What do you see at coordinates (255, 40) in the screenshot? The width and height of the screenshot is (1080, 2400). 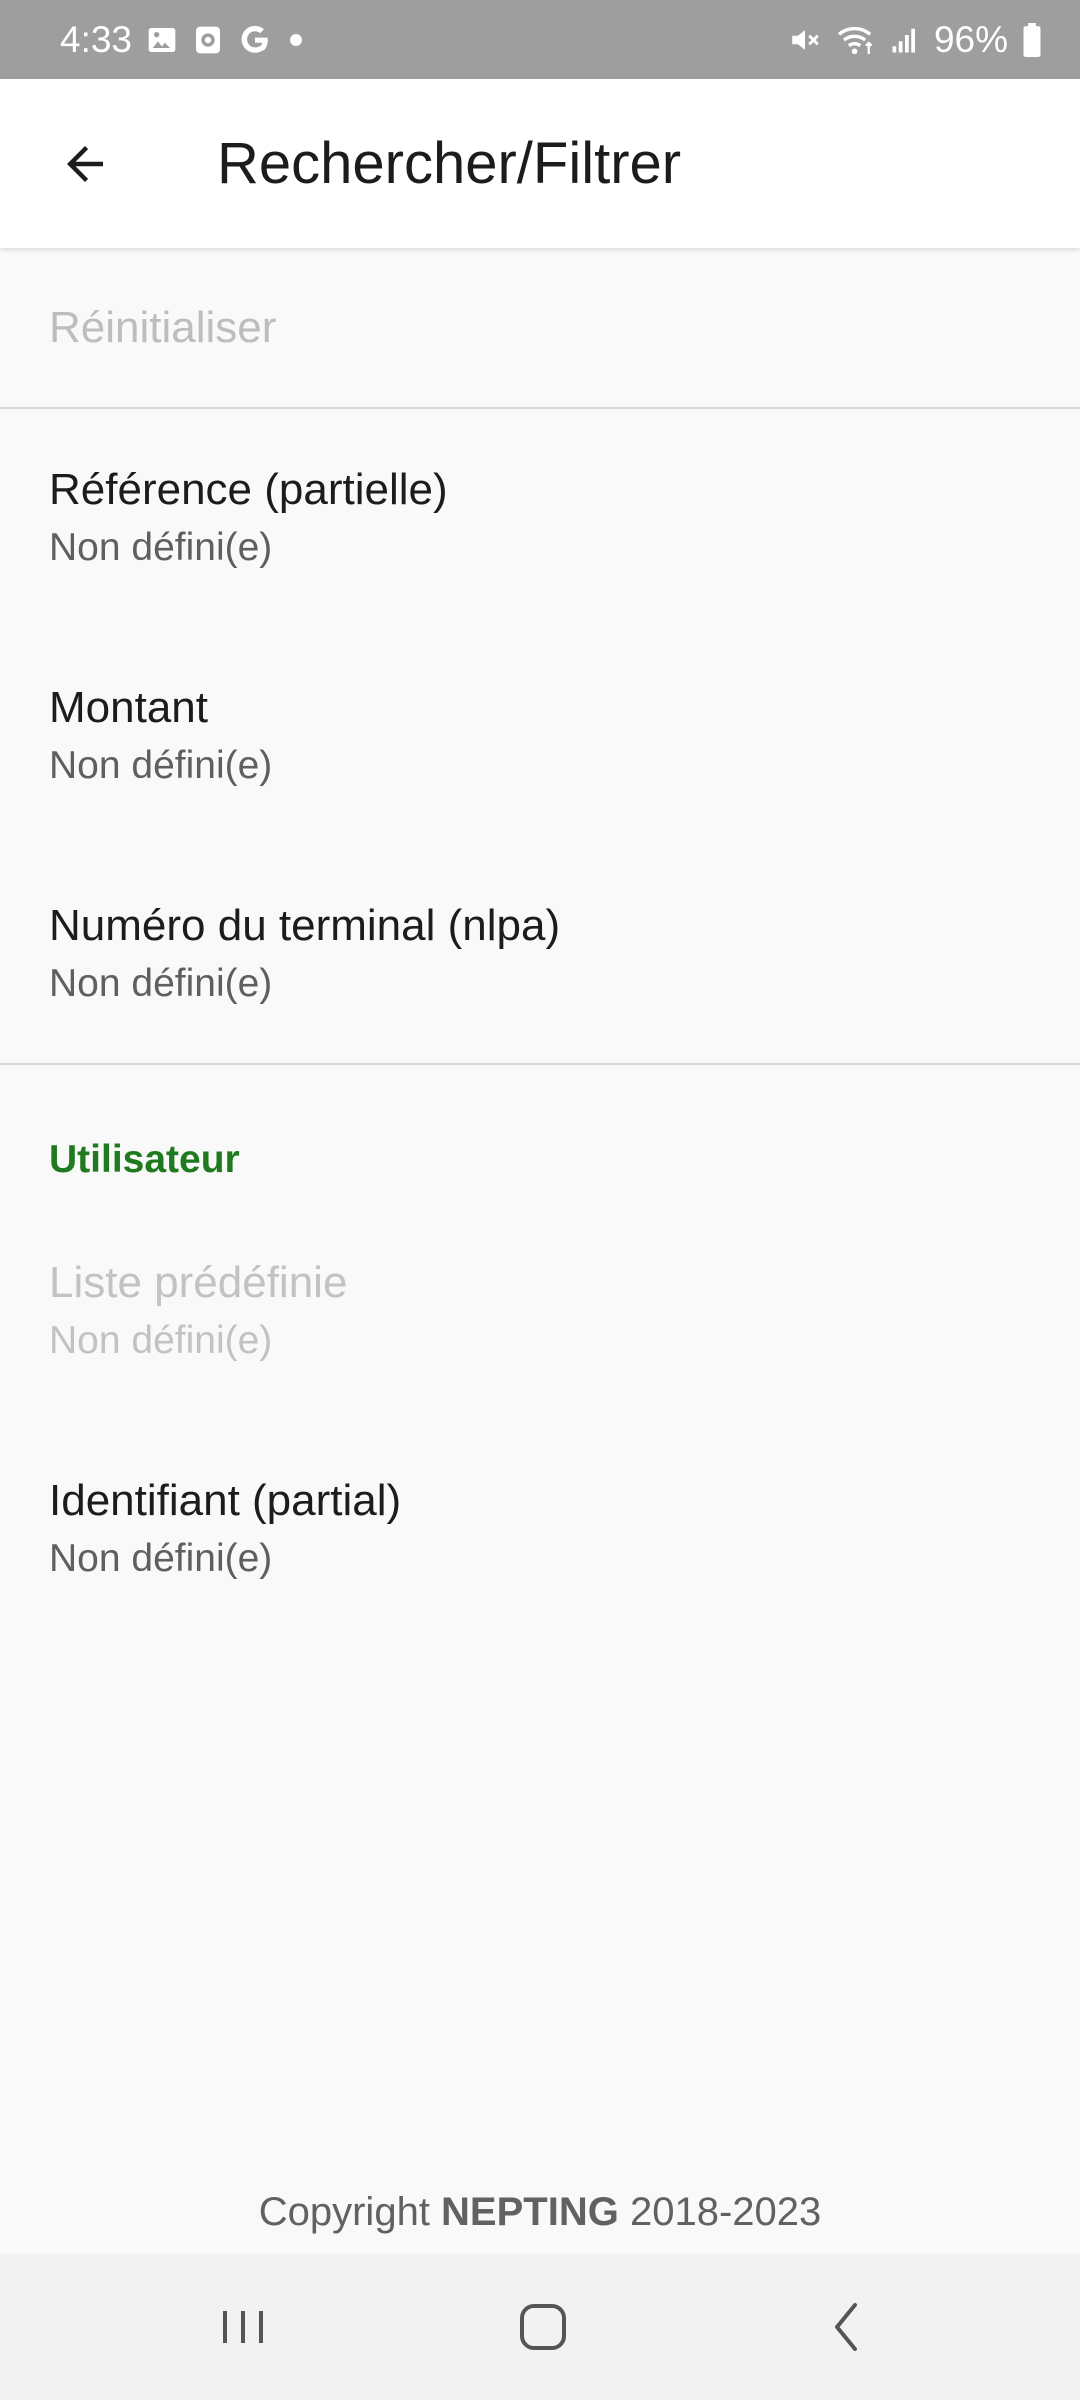 I see `google-icon` at bounding box center [255, 40].